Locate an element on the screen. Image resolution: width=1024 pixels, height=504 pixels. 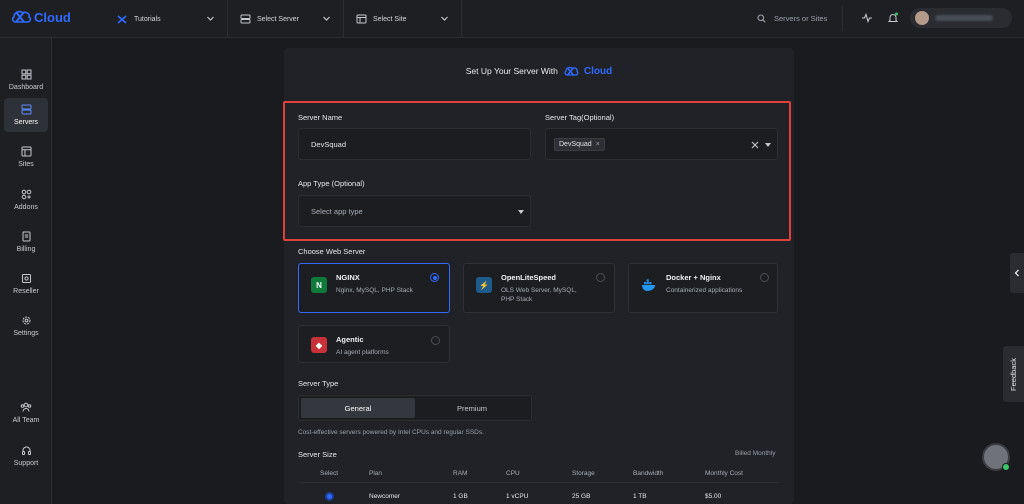
chip-remove-icon: × is located at coordinates (598, 144).